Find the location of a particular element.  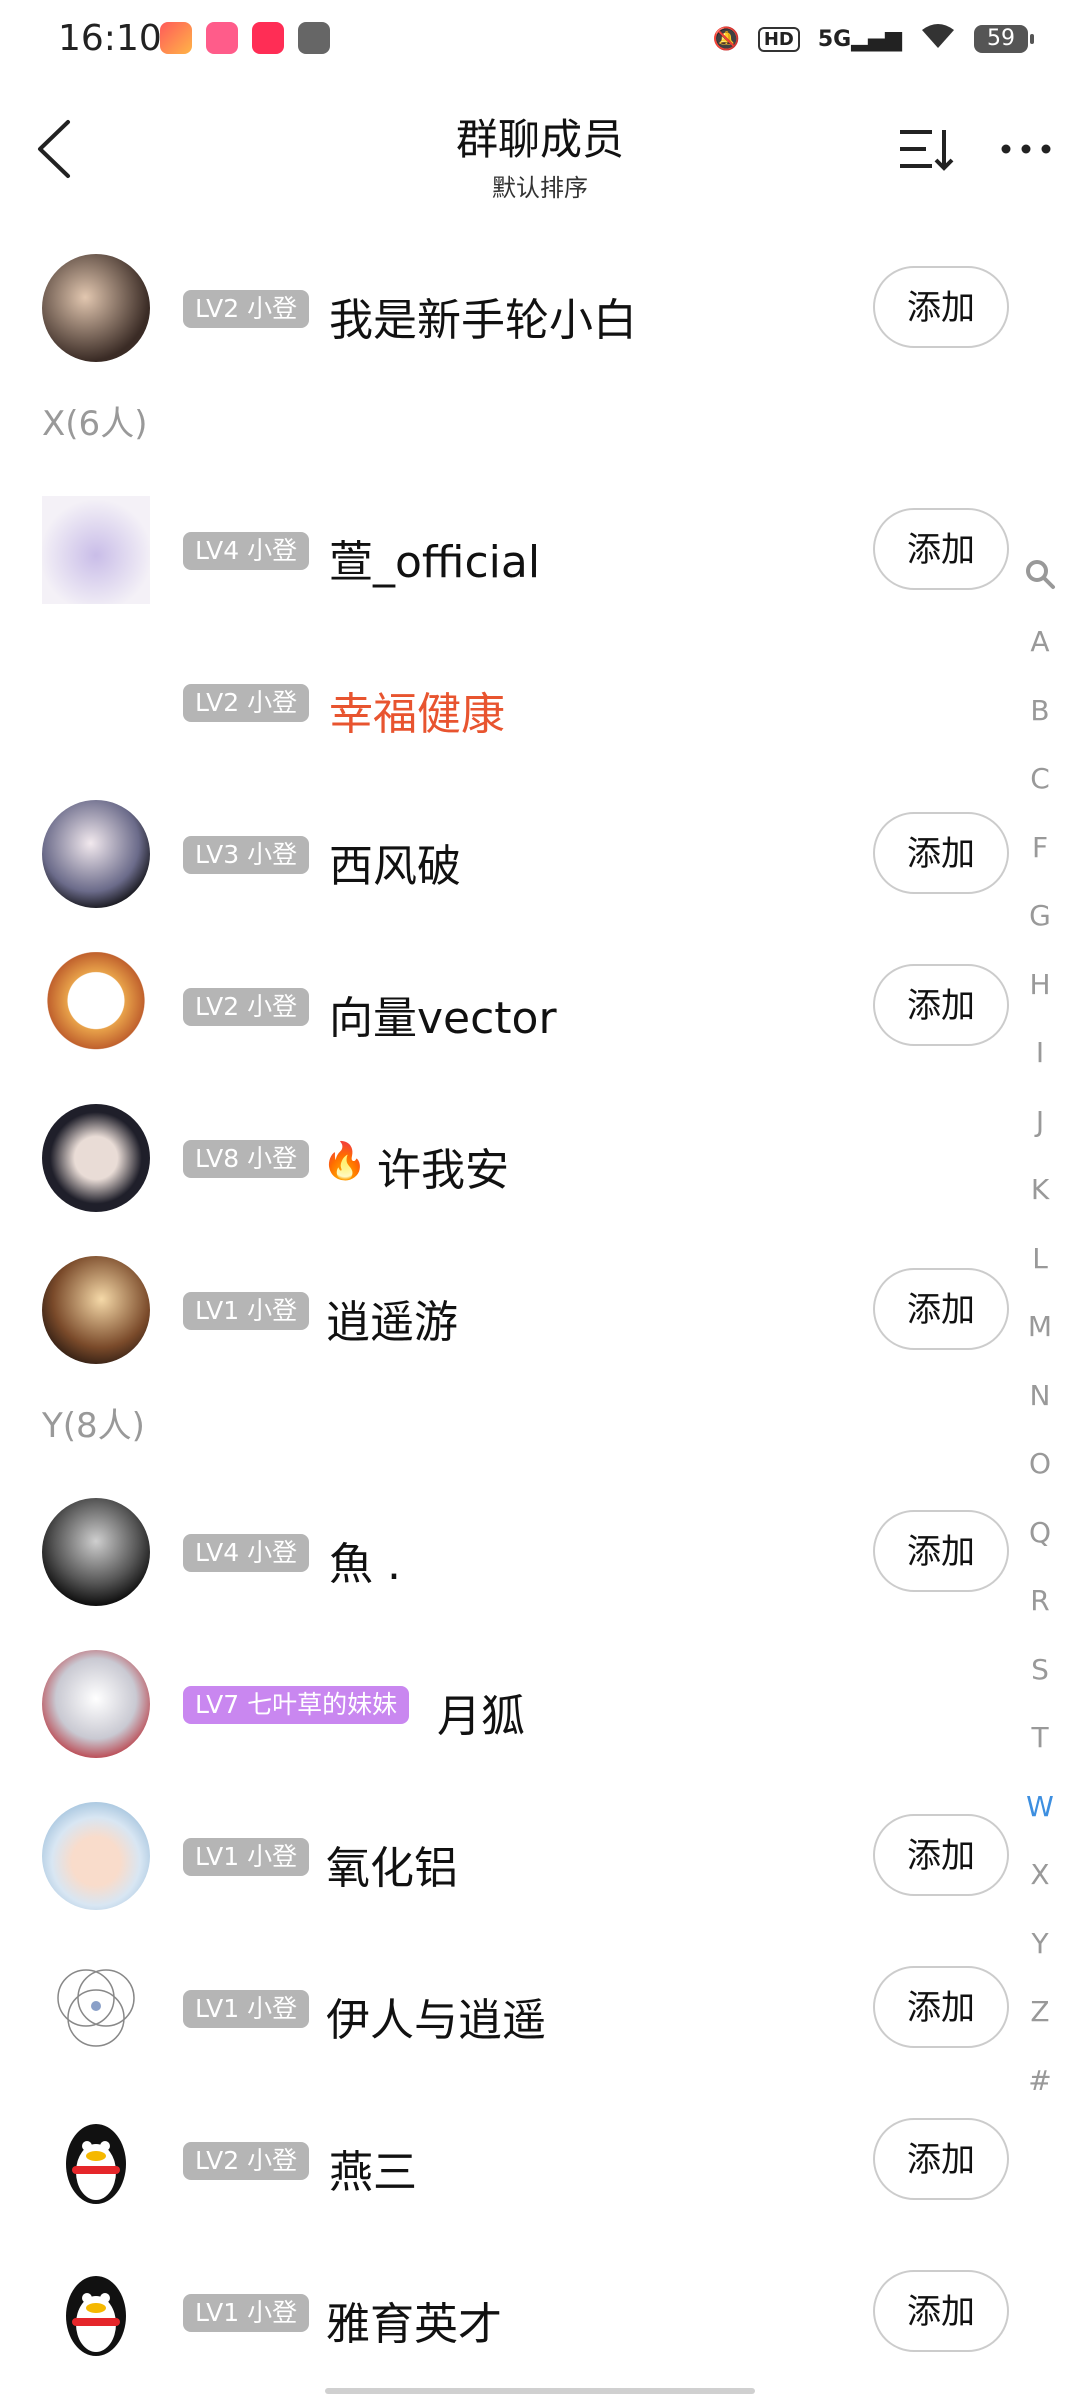

home-indicator is located at coordinates (540, 2391).